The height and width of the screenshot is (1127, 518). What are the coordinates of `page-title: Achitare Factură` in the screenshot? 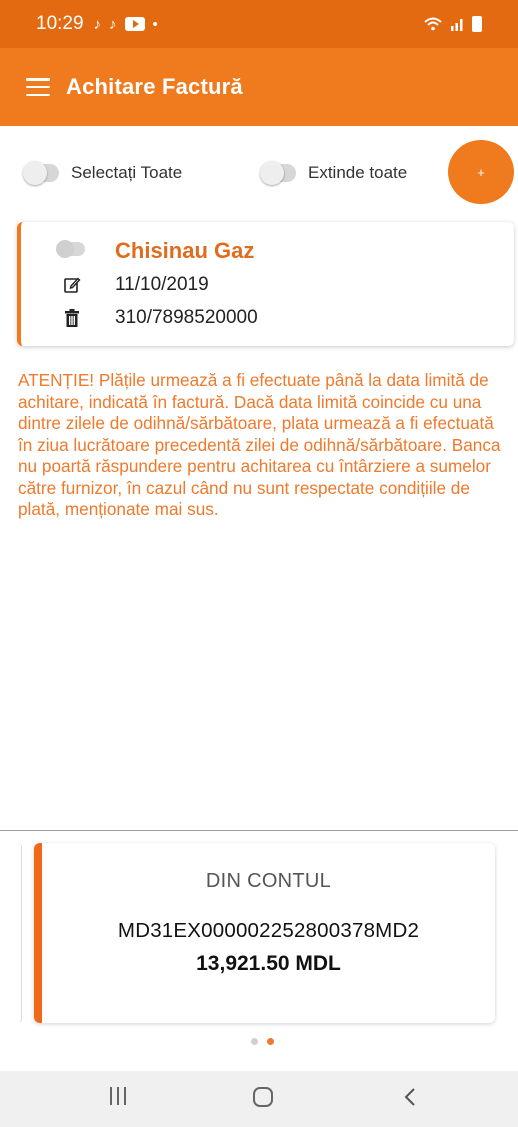 It's located at (154, 86).